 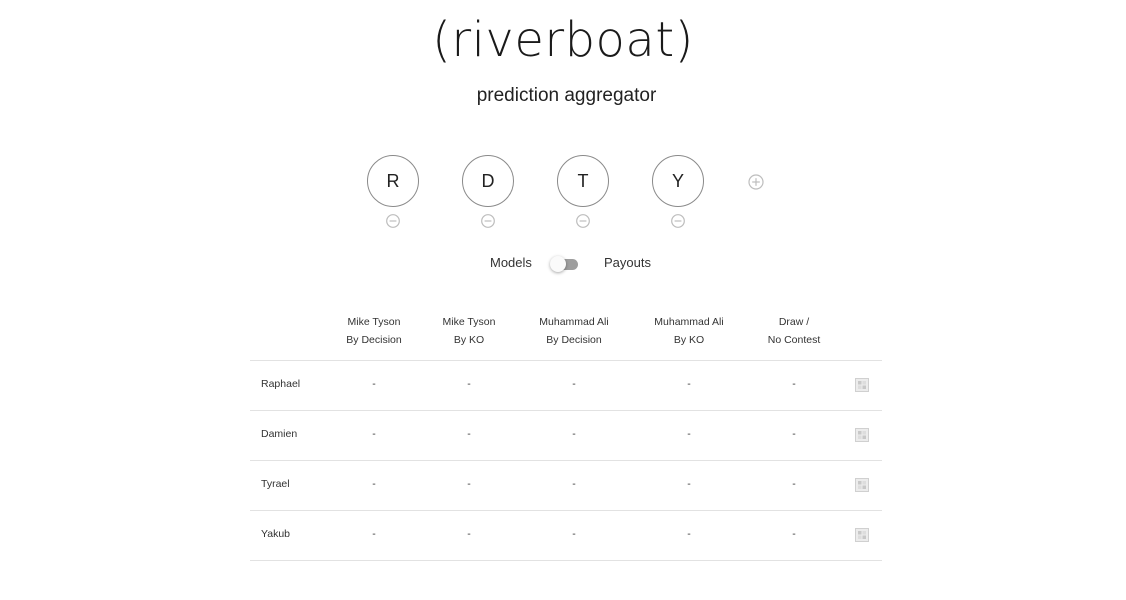 I want to click on toggle-label-payouts: Payouts, so click(x=627, y=262).